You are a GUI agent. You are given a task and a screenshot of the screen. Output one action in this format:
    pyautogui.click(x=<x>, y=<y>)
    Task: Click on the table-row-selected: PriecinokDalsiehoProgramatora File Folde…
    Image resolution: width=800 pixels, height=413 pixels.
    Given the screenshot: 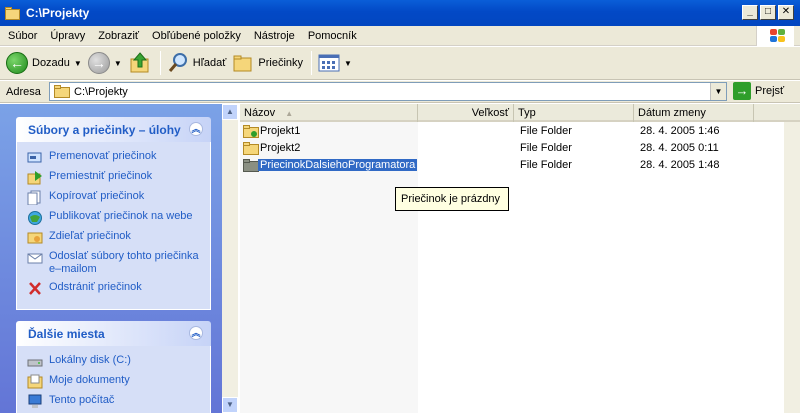 What is the action you would take?
    pyautogui.click(x=520, y=166)
    